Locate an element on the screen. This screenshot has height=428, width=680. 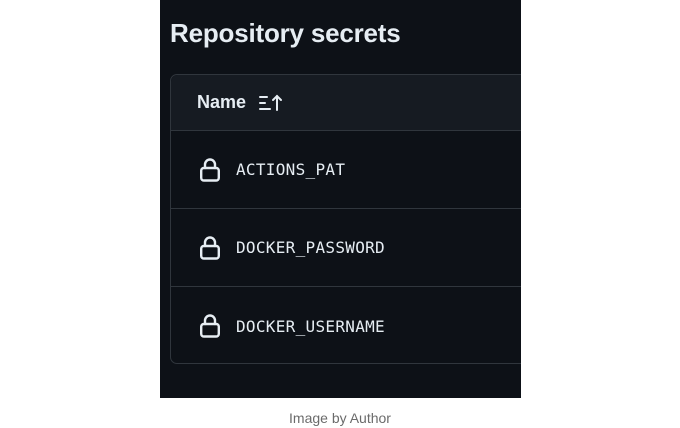
table-row: ACTIONS_PAT is located at coordinates (346, 170).